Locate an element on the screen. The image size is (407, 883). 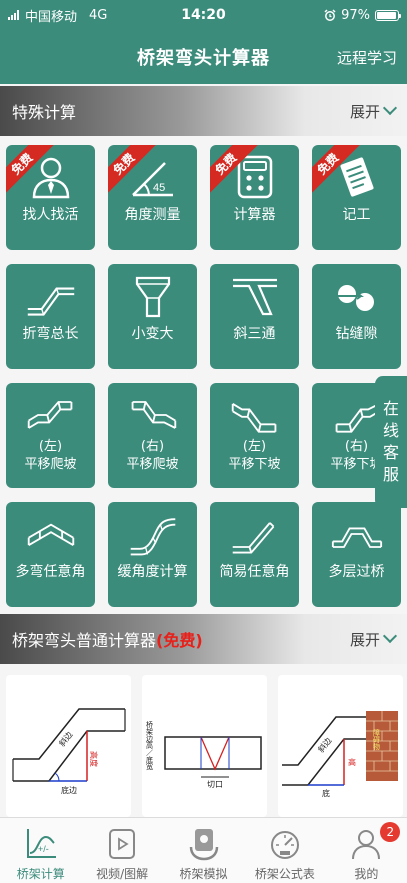
notification-badge: 2 is located at coordinates (390, 832).